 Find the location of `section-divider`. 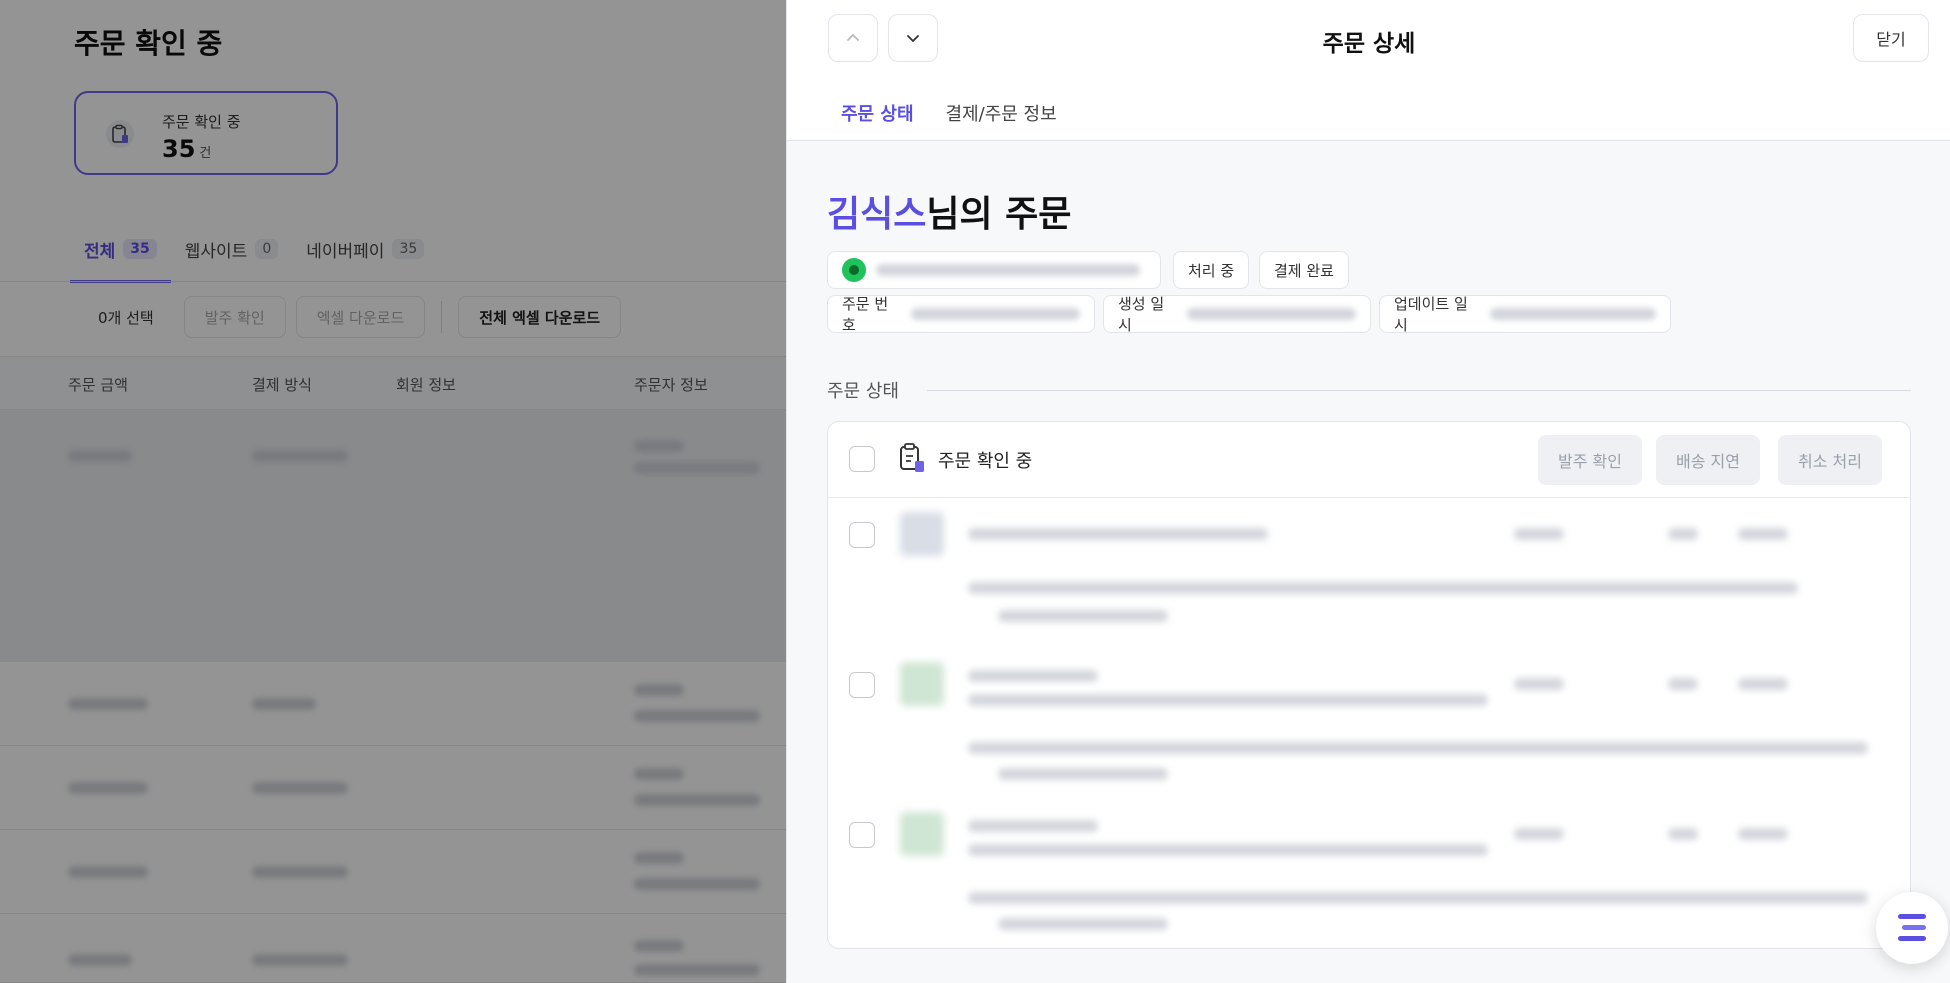

section-divider is located at coordinates (1419, 390).